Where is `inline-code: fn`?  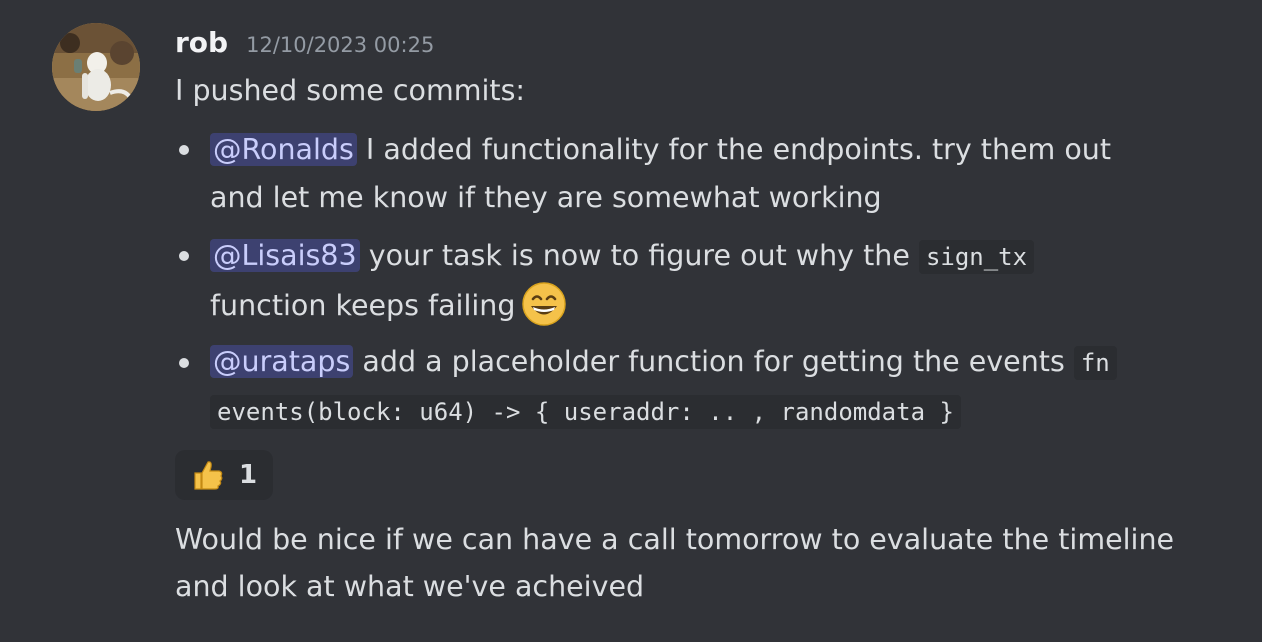
inline-code: fn is located at coordinates (1095, 363).